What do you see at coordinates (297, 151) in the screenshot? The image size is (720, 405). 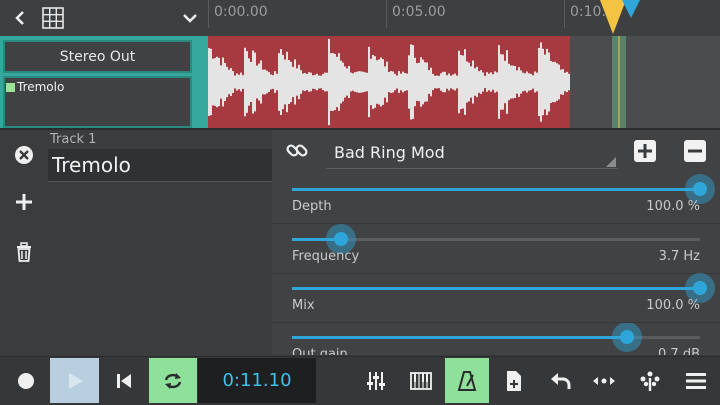 I see `link-button` at bounding box center [297, 151].